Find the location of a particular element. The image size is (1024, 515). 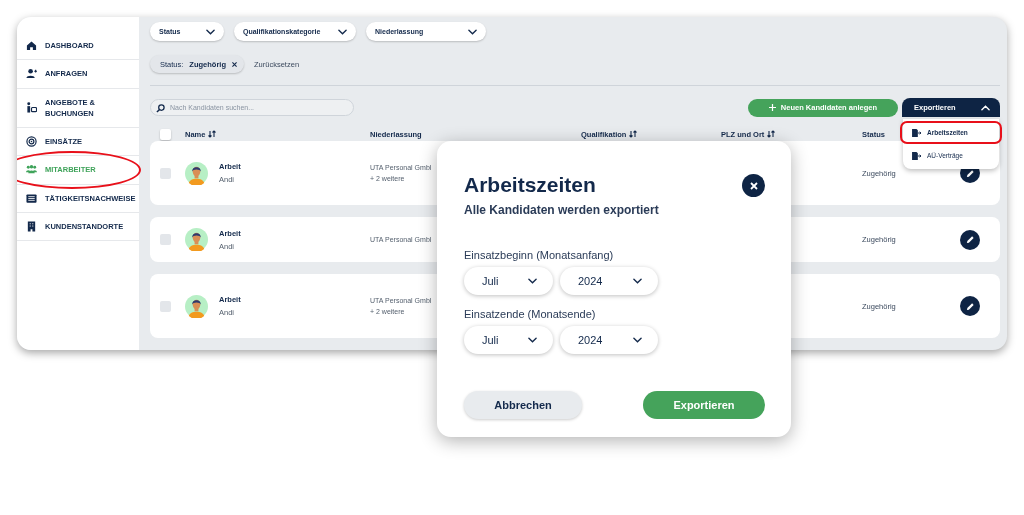

field-label: Einsatzbeginn (Monatsanfang) is located at coordinates (539, 255).